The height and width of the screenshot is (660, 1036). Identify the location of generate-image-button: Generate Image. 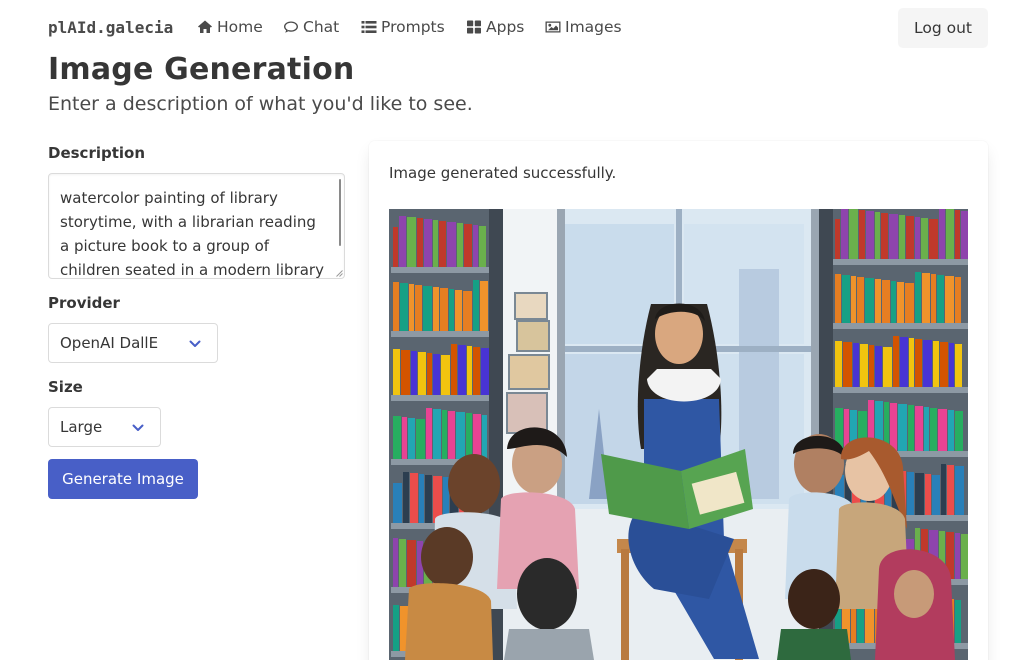
(123, 479).